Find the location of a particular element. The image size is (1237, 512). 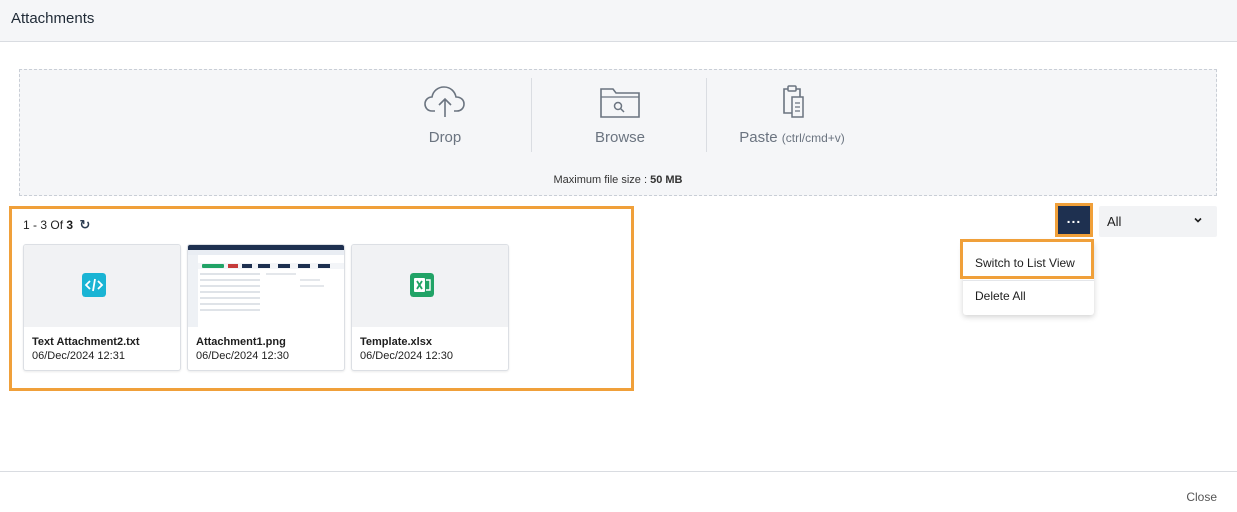

dialog-header: Attachments is located at coordinates (618, 21).